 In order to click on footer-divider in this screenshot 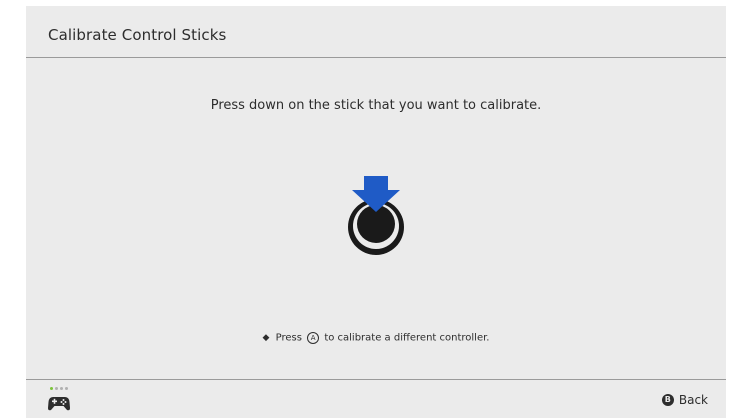, I will do `click(376, 379)`.